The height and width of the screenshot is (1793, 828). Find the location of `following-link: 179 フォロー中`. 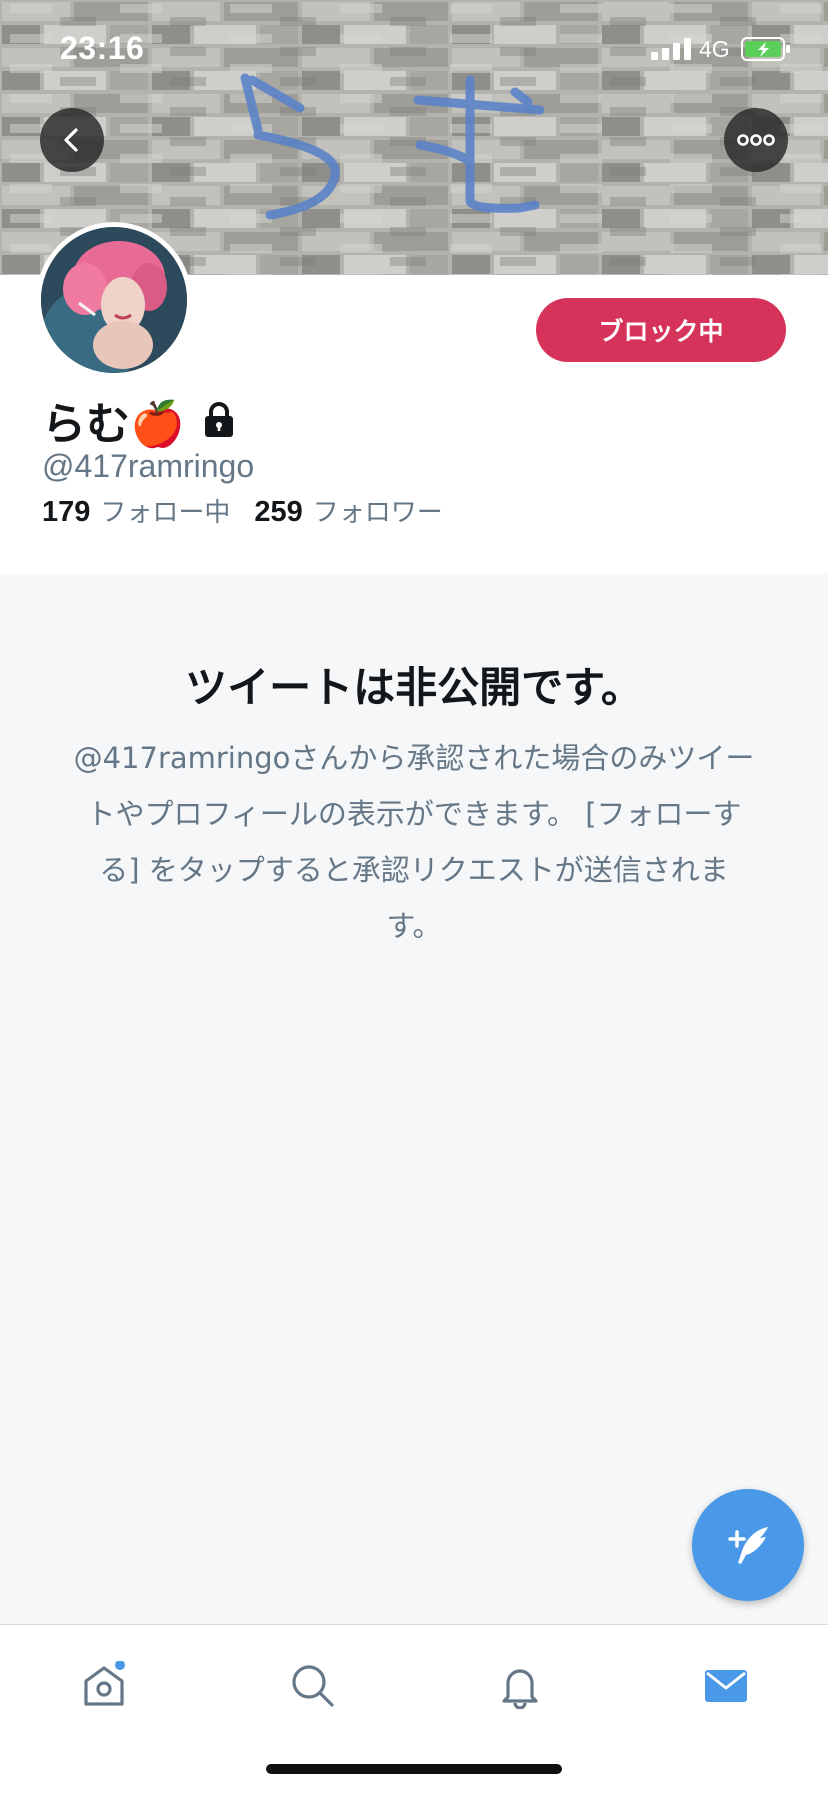

following-link: 179 フォロー中 is located at coordinates (136, 510).